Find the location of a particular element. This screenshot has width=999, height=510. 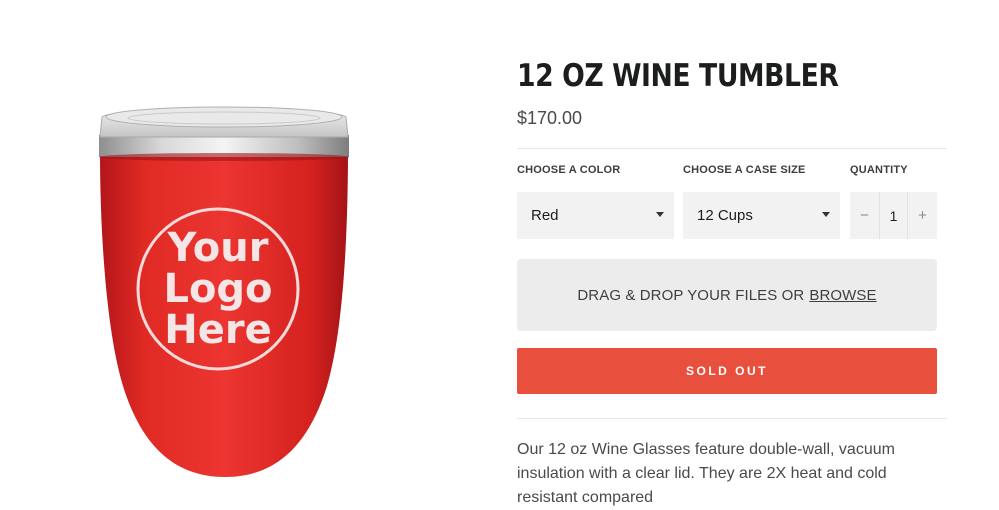

product-title: 12 OZ WINE TUMBLER is located at coordinates (678, 76).